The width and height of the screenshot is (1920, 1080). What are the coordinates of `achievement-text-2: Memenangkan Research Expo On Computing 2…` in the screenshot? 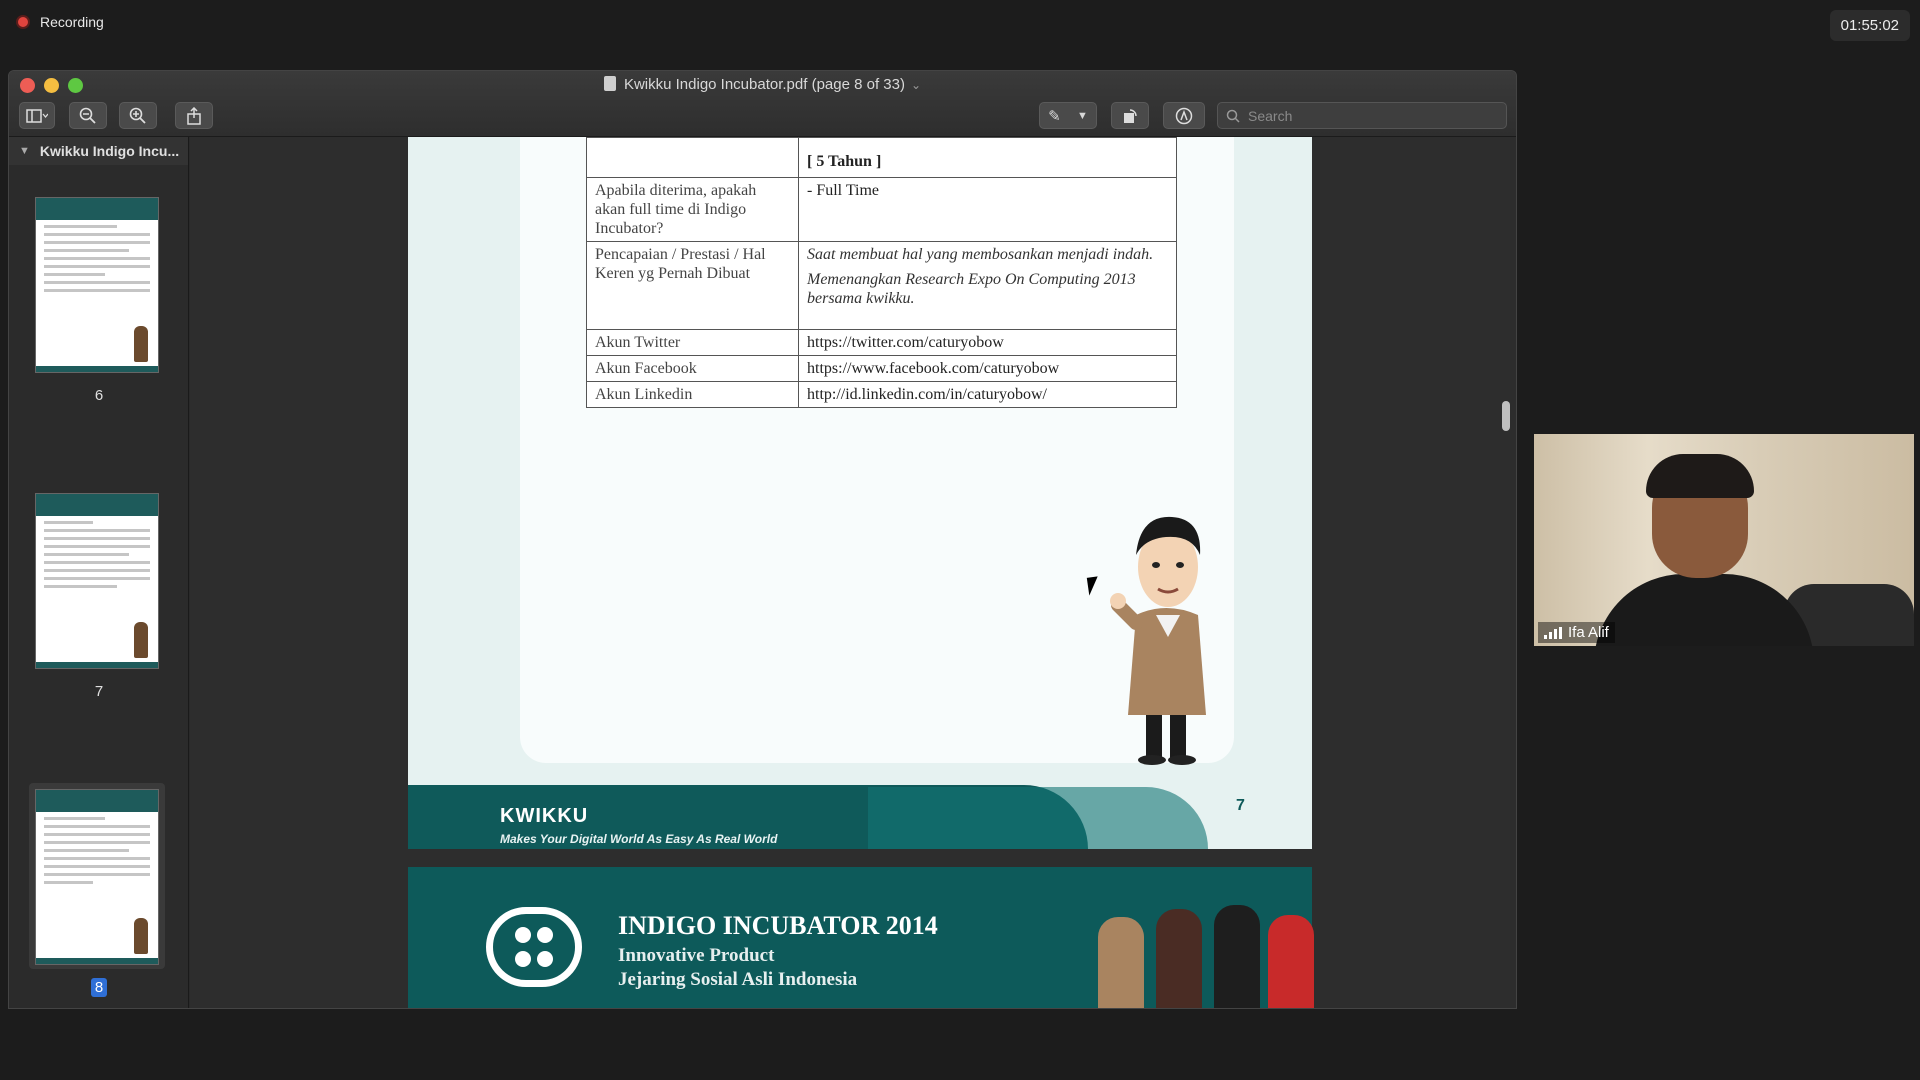 It's located at (971, 289).